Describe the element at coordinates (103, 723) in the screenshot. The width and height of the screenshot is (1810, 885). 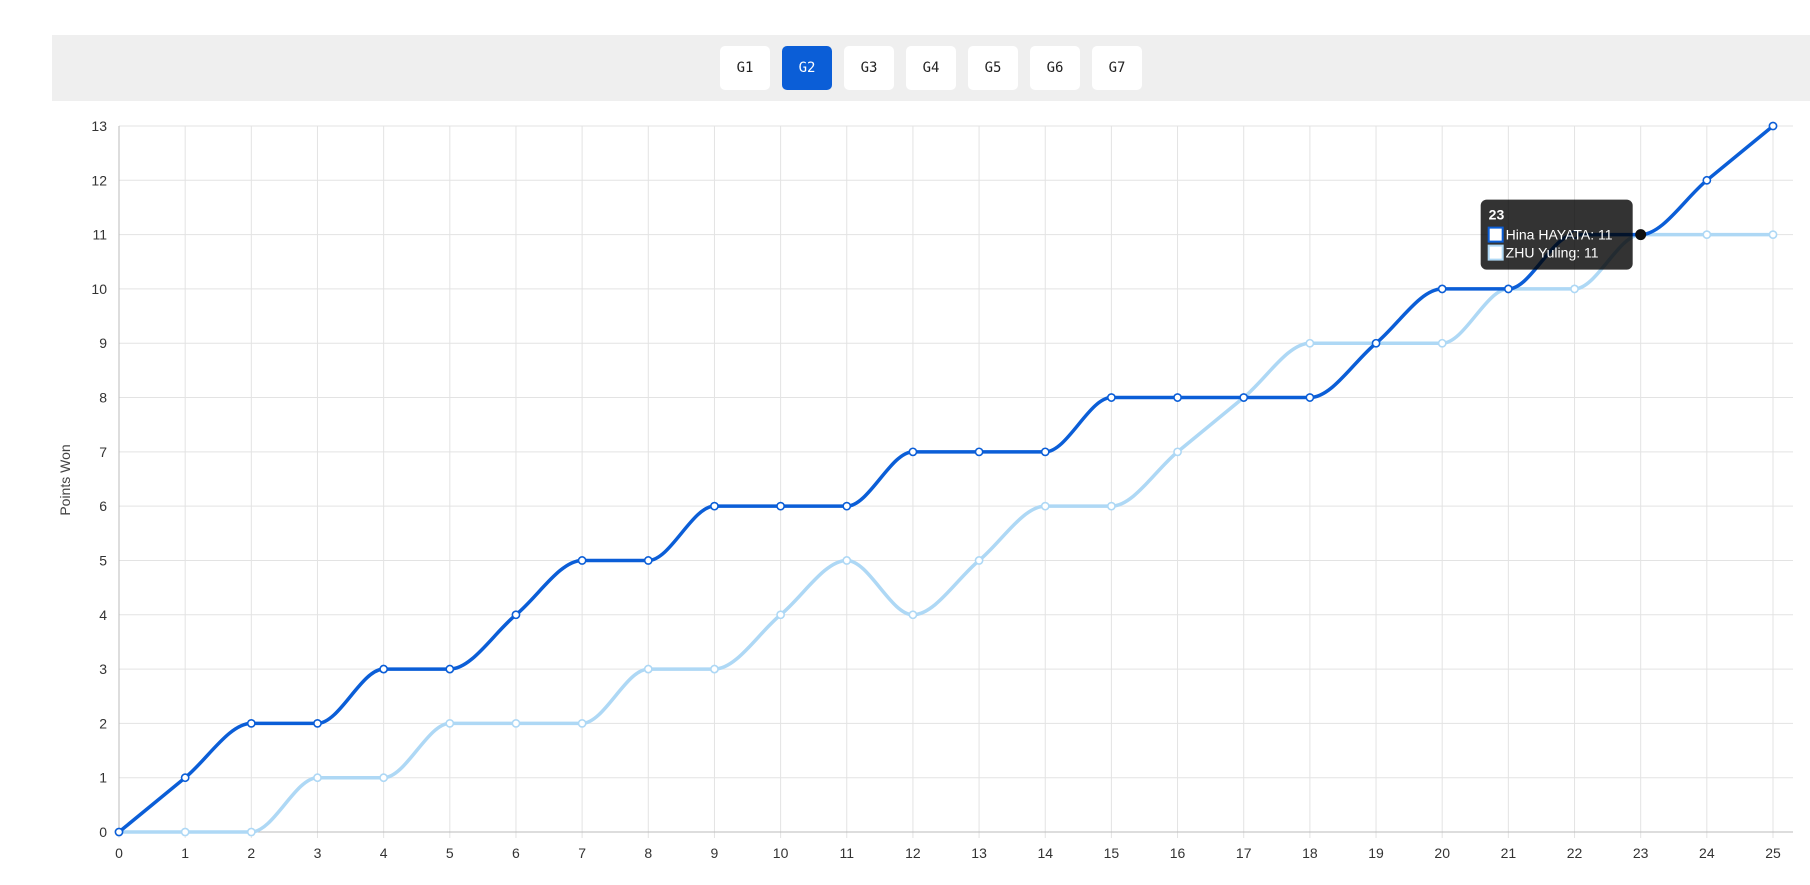
I see `y-tick-label: 2` at that location.